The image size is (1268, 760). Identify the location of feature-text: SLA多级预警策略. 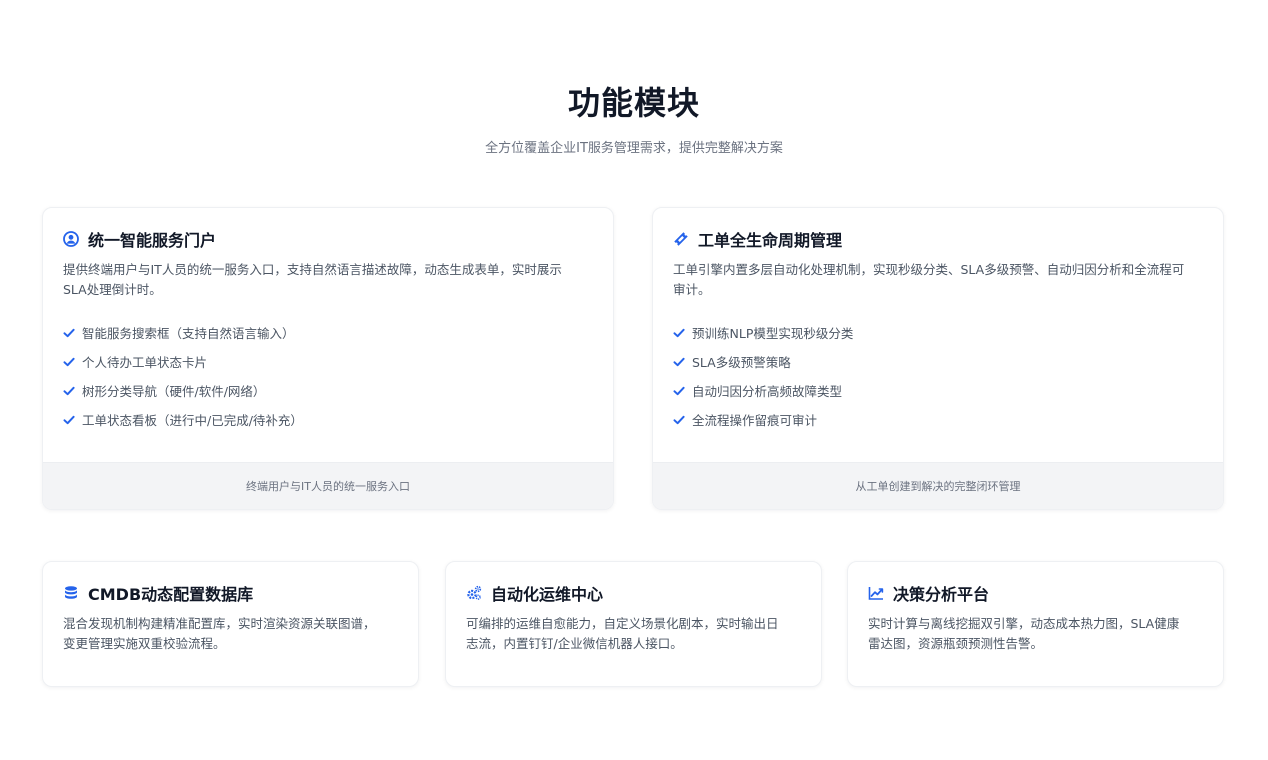
(741, 362).